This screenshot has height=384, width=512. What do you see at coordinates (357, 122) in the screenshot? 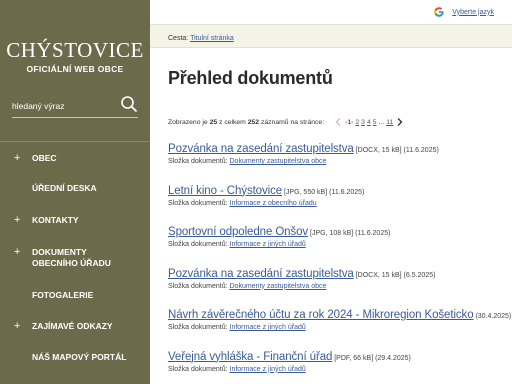
I see `pager-page-link: 2` at bounding box center [357, 122].